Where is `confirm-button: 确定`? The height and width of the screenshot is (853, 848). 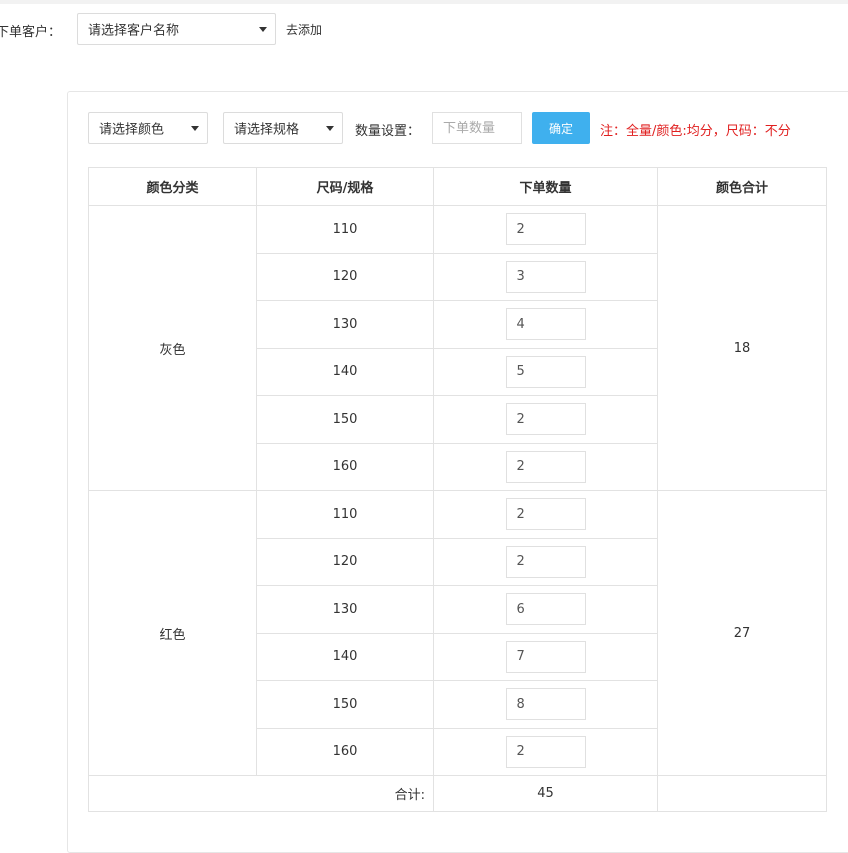 confirm-button: 确定 is located at coordinates (561, 128).